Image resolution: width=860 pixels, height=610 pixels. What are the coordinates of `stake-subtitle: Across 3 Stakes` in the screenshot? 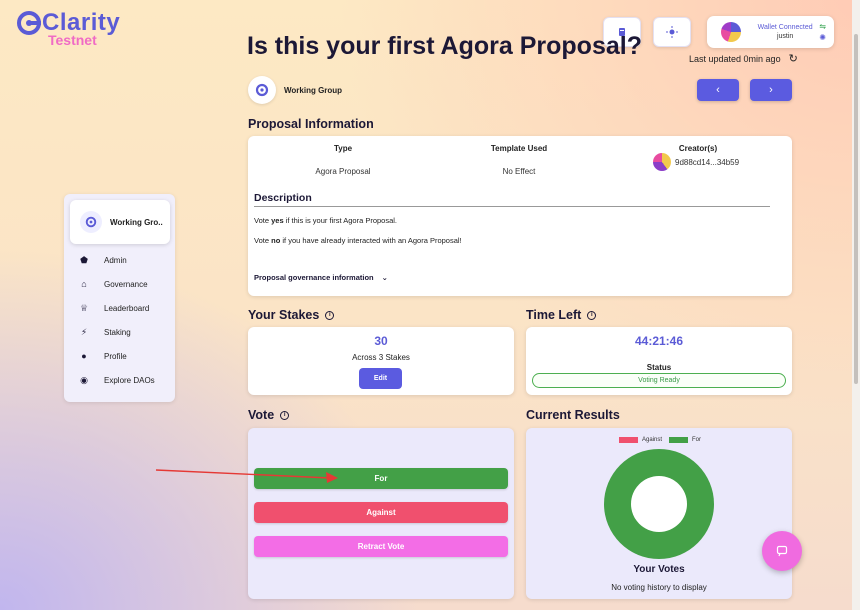 It's located at (381, 357).